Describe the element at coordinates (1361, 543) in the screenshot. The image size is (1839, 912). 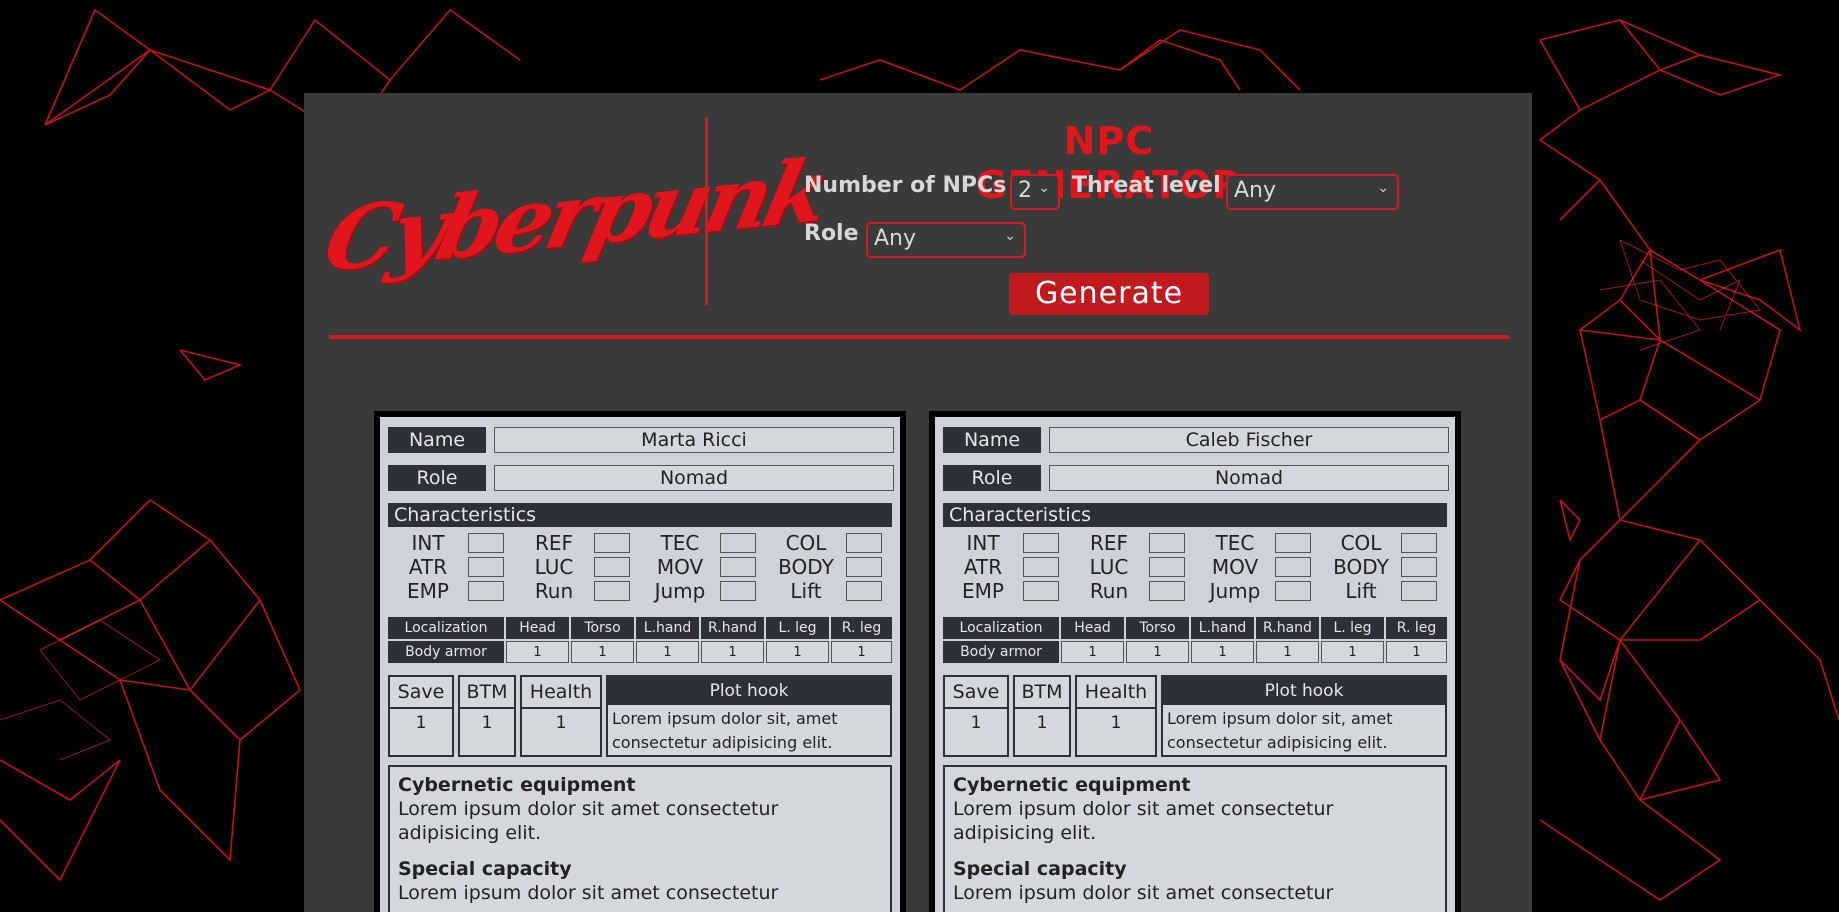
I see `stat-label: COL` at that location.